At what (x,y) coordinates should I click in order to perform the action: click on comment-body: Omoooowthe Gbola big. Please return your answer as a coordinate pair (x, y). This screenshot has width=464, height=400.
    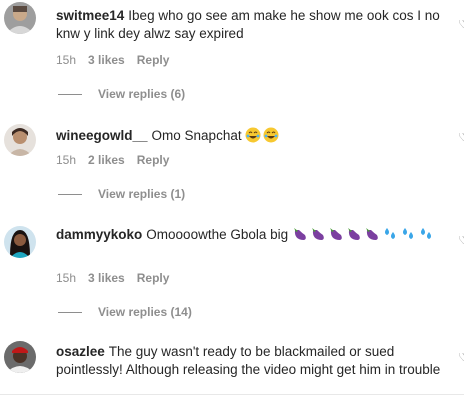
    Looking at the image, I should click on (217, 234).